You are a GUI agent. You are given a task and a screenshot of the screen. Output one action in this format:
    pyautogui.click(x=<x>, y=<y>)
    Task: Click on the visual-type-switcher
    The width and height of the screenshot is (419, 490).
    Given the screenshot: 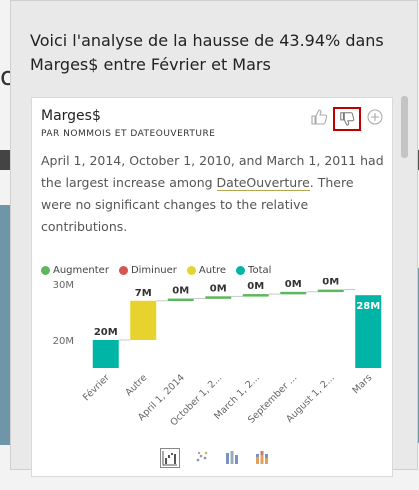 What is the action you would take?
    pyautogui.click(x=222, y=460)
    